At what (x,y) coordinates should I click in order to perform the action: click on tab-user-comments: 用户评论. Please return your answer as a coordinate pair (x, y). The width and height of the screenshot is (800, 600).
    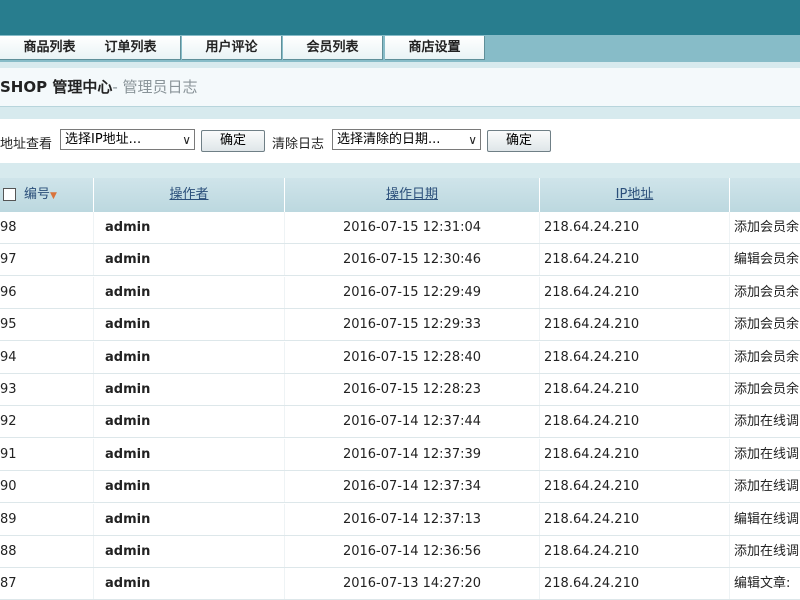
    Looking at the image, I should click on (232, 48).